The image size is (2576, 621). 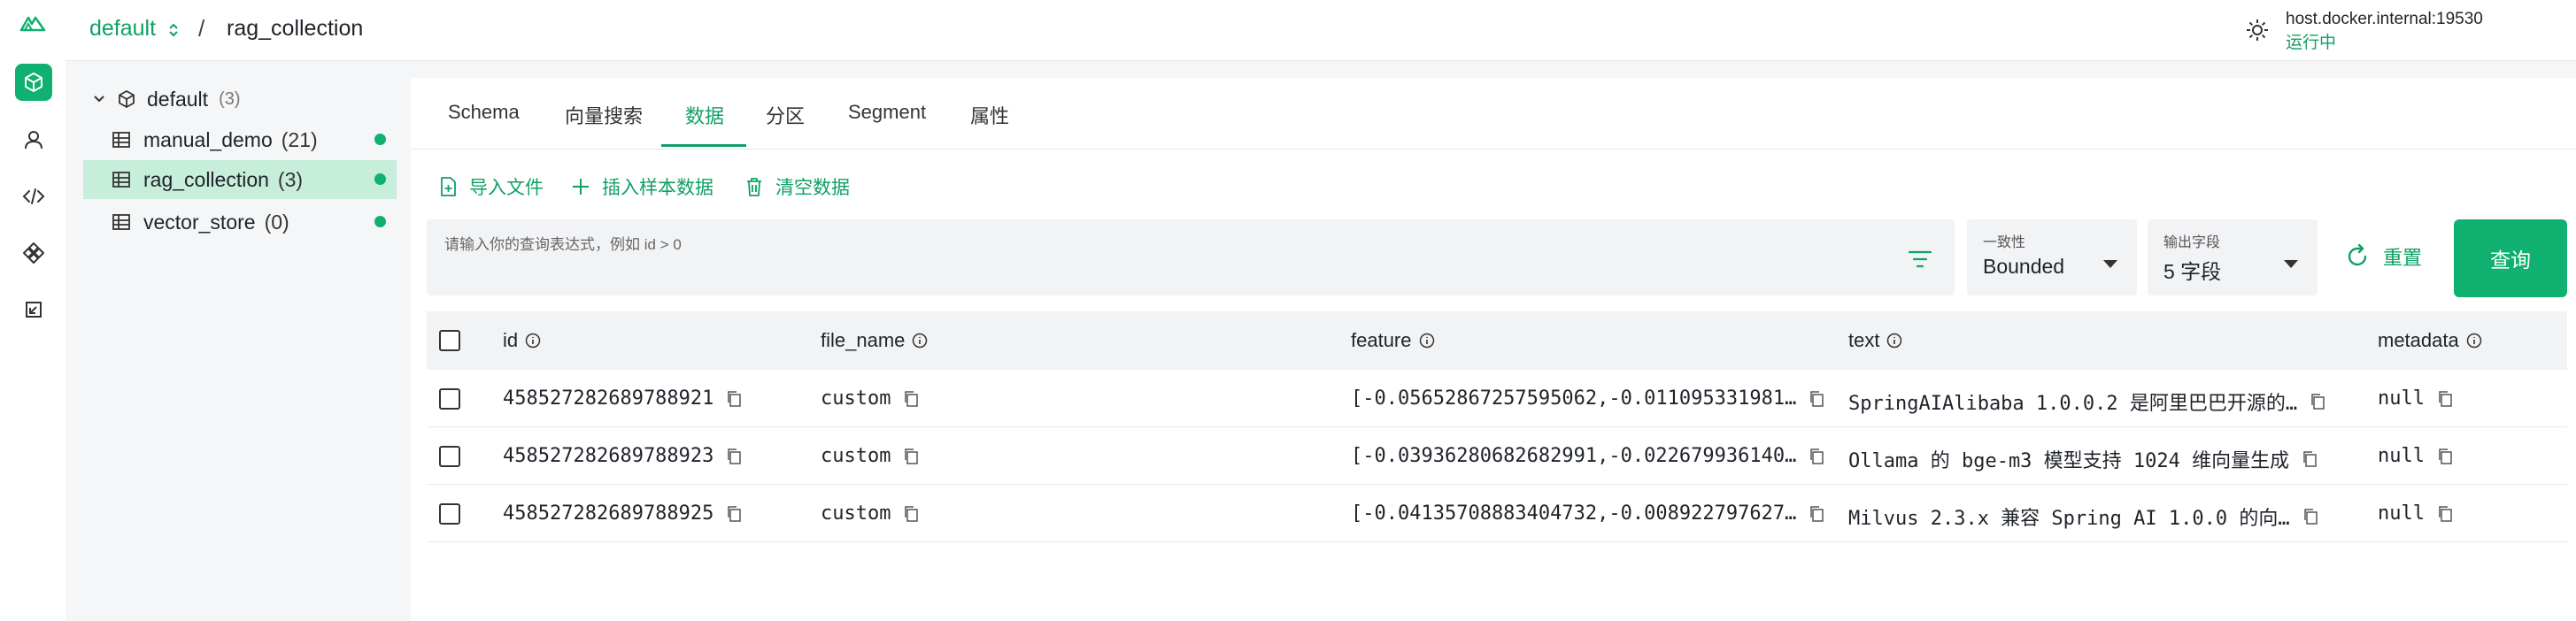 I want to click on column-header-metadata: metadata, so click(x=2430, y=340).